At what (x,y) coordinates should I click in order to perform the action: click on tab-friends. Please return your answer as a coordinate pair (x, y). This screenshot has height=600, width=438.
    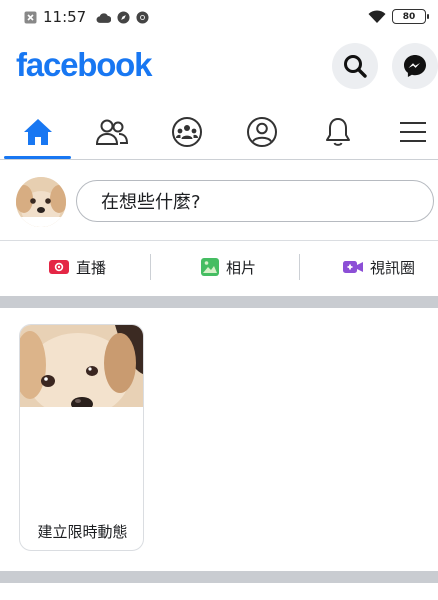
    Looking at the image, I should click on (112, 132).